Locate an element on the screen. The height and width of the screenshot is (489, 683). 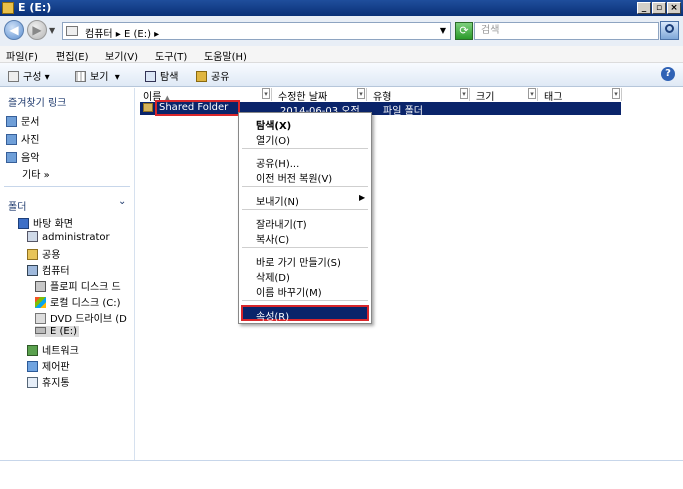
favorite-documents: 문서 is located at coordinates (22, 120).